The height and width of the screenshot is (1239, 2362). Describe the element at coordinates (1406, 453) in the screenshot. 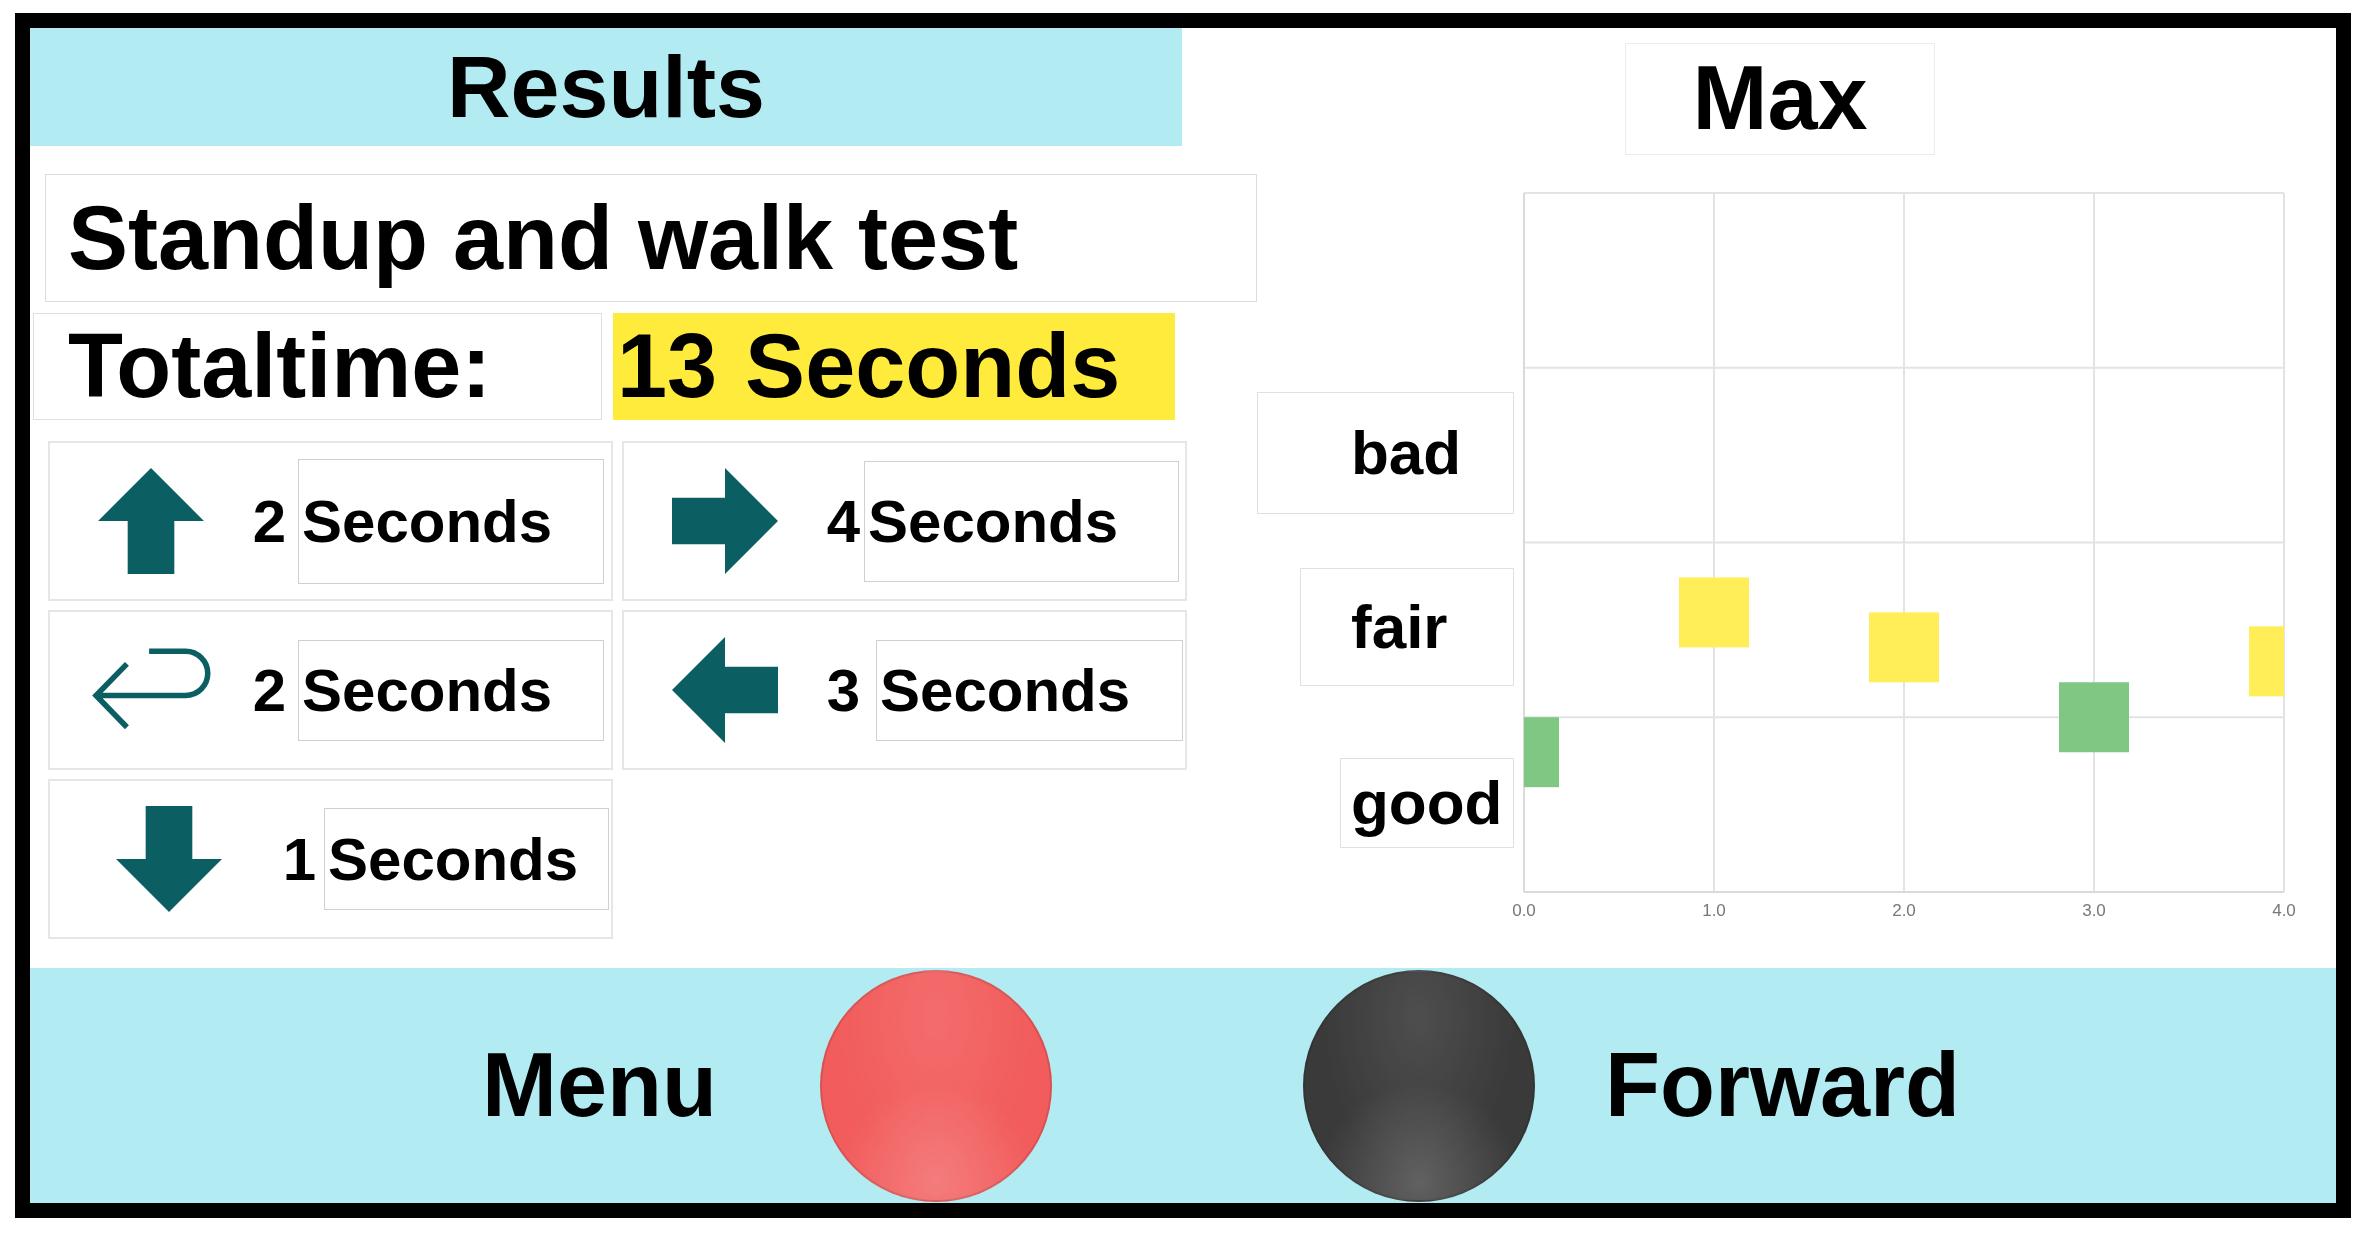

I see `rating-label: bad` at that location.